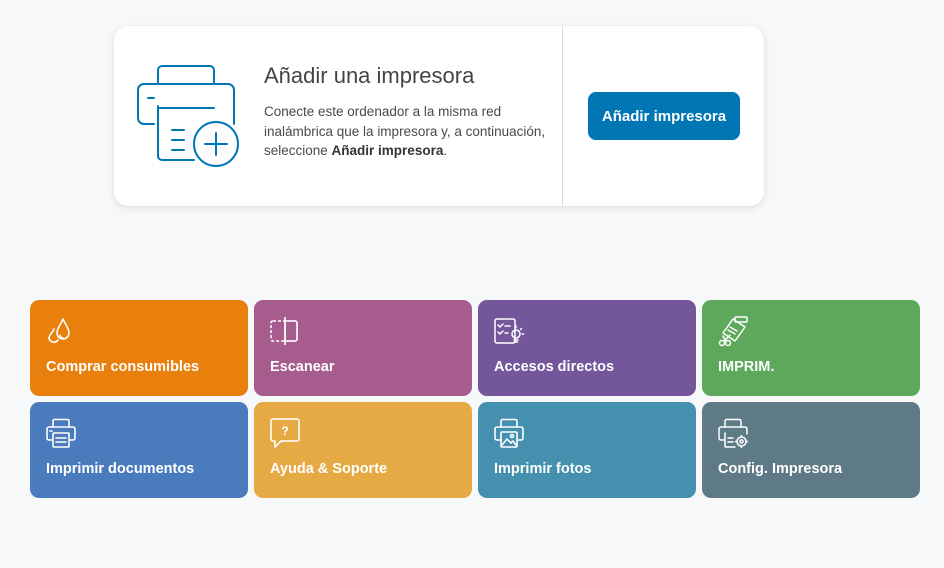 Image resolution: width=944 pixels, height=568 pixels. What do you see at coordinates (188, 116) in the screenshot?
I see `printer-add-icon` at bounding box center [188, 116].